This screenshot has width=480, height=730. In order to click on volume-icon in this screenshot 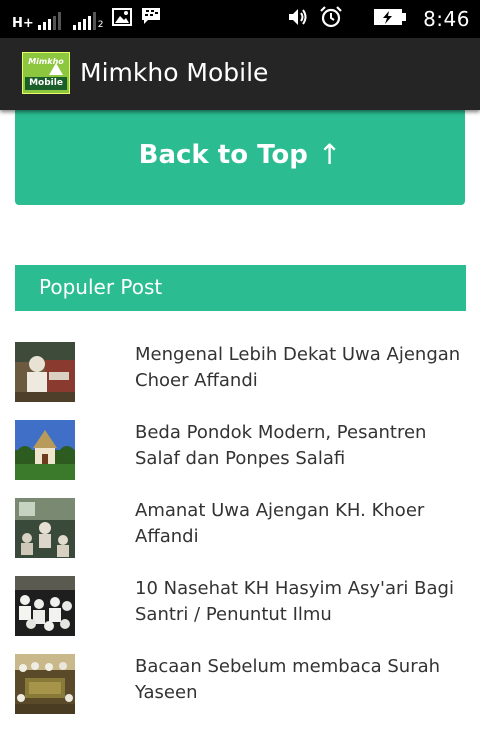, I will do `click(298, 19)`.